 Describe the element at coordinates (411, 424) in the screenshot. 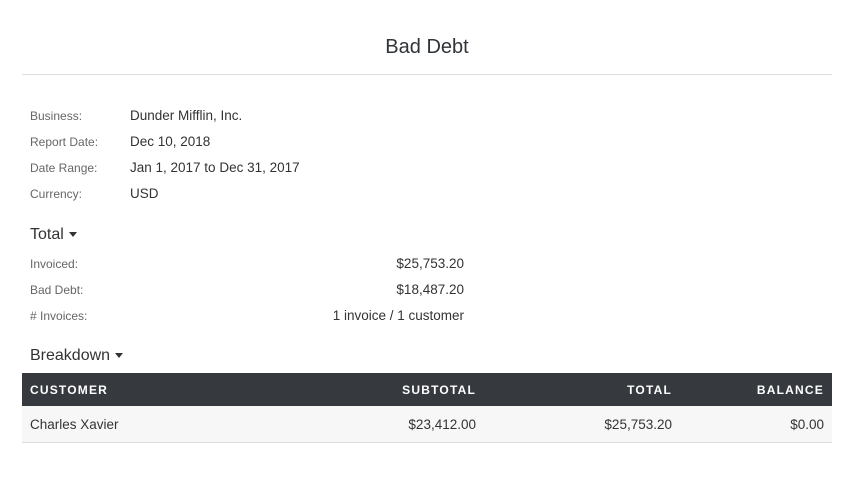

I see `cell-subtotal: $23,412.00` at that location.